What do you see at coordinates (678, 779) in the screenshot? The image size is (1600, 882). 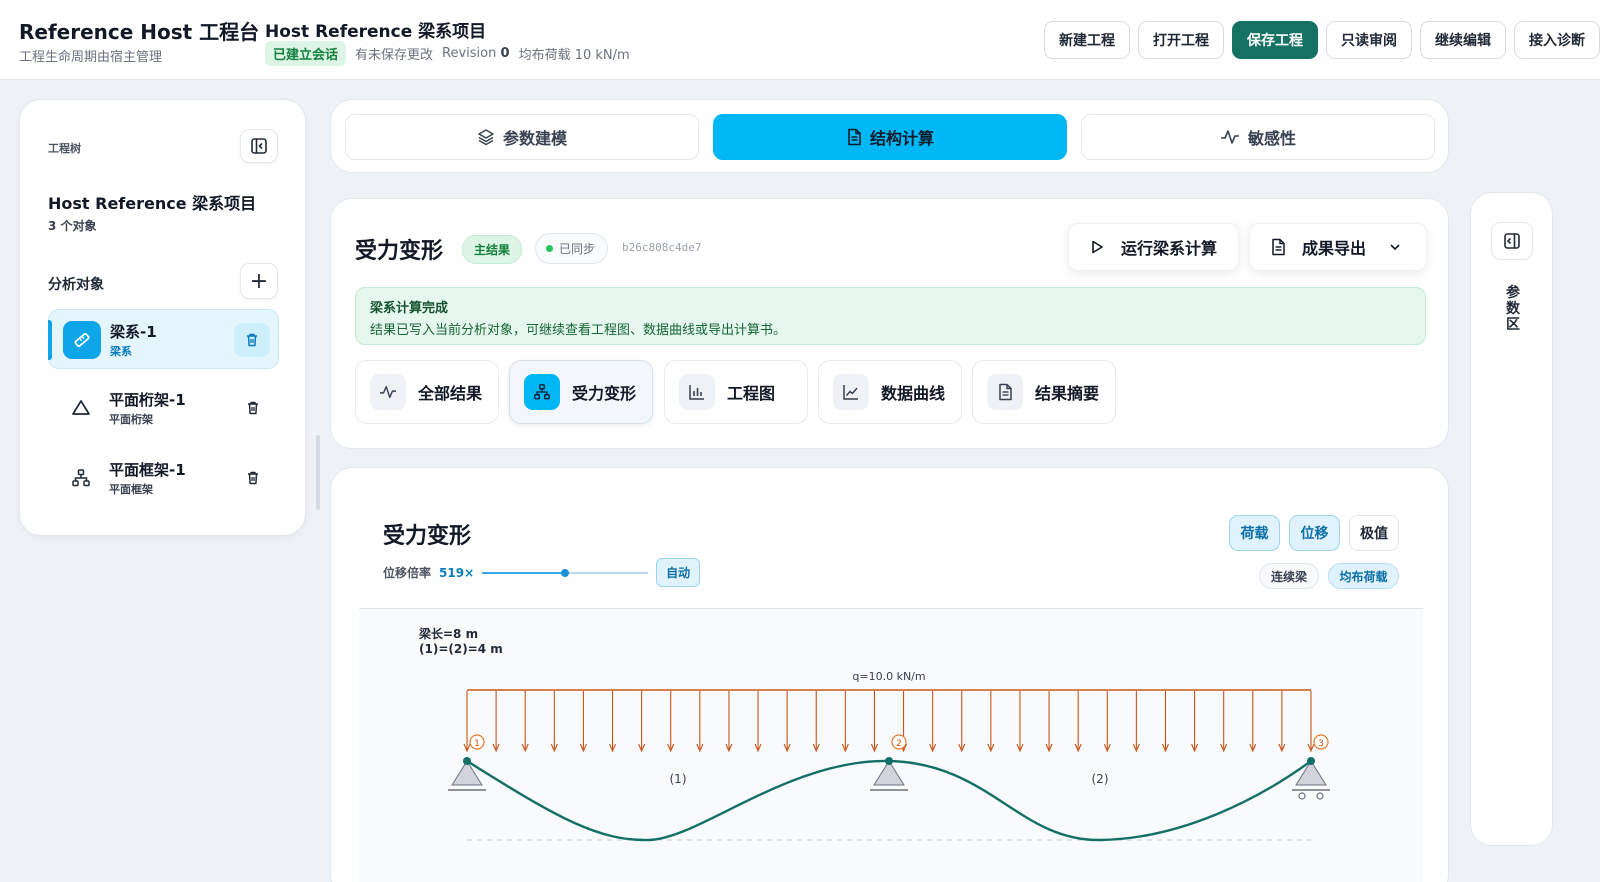 I see `element-label-1: (1)` at bounding box center [678, 779].